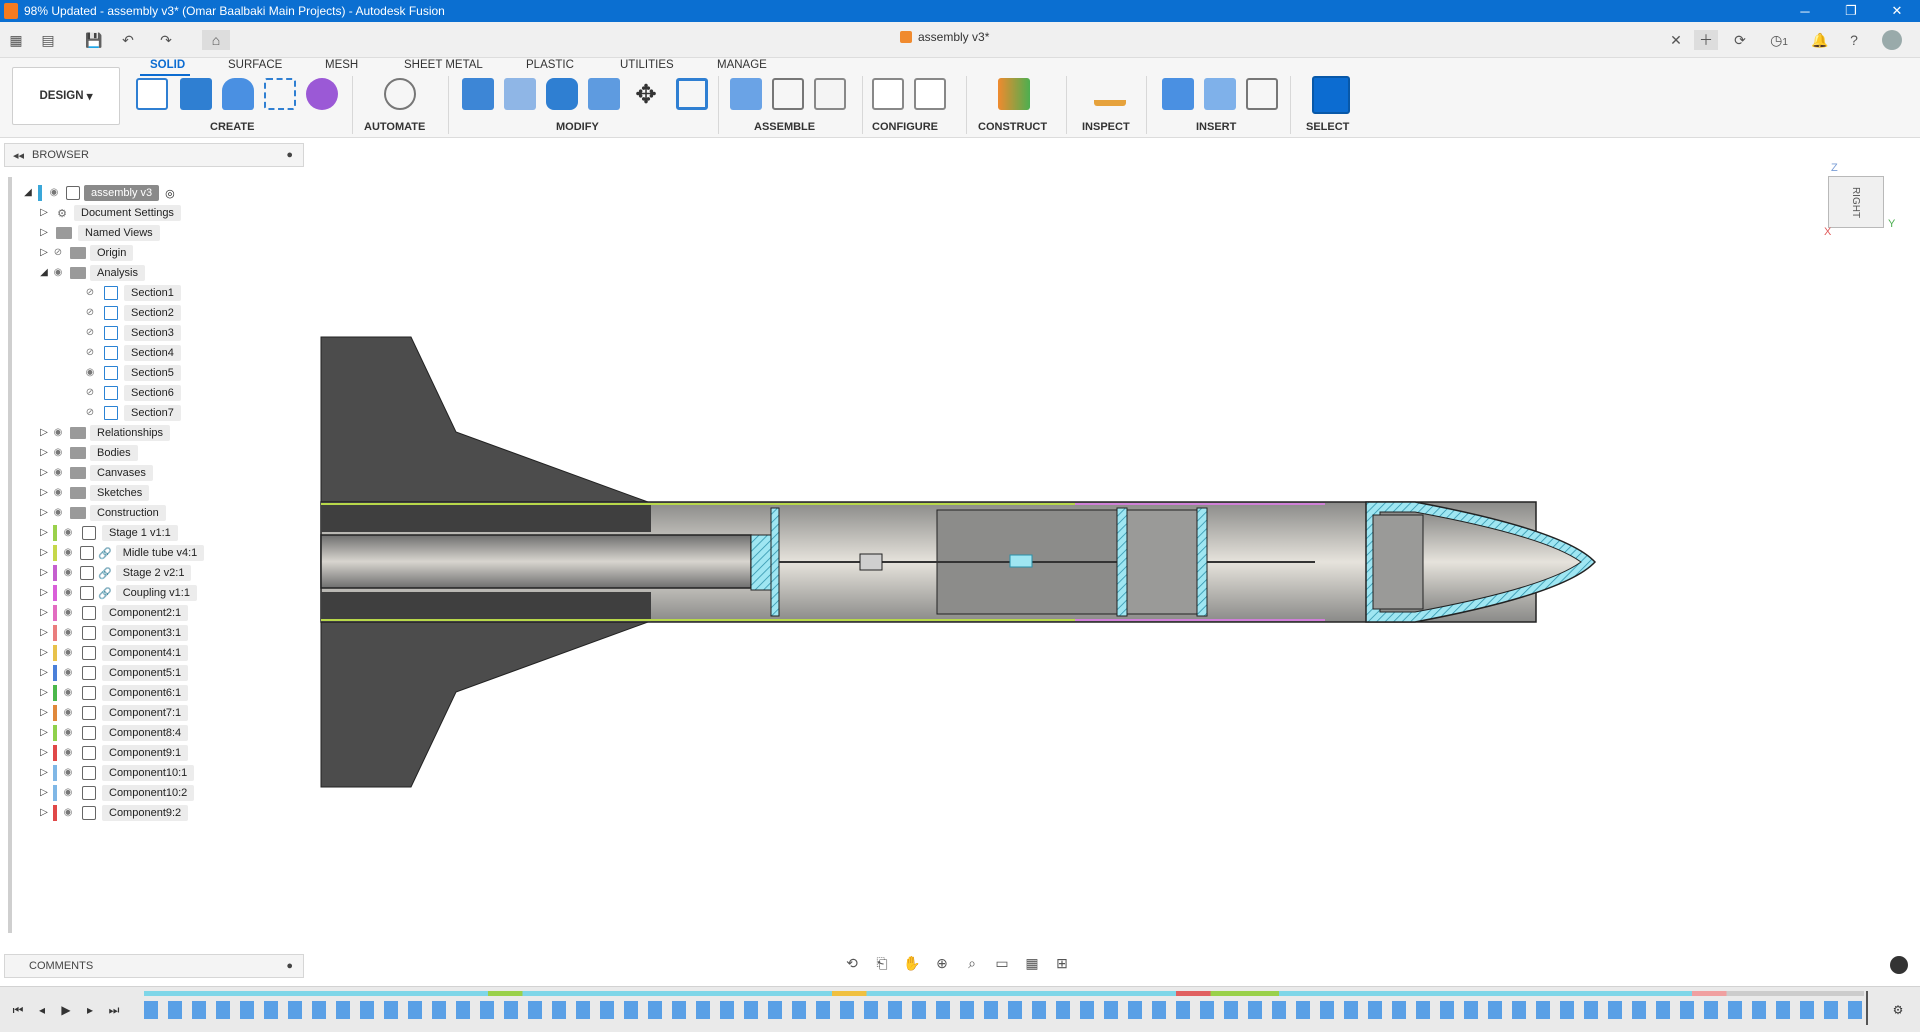 The height and width of the screenshot is (1032, 1920). Describe the element at coordinates (289, 155) in the screenshot. I see `browser-pin-icon: ●` at that location.